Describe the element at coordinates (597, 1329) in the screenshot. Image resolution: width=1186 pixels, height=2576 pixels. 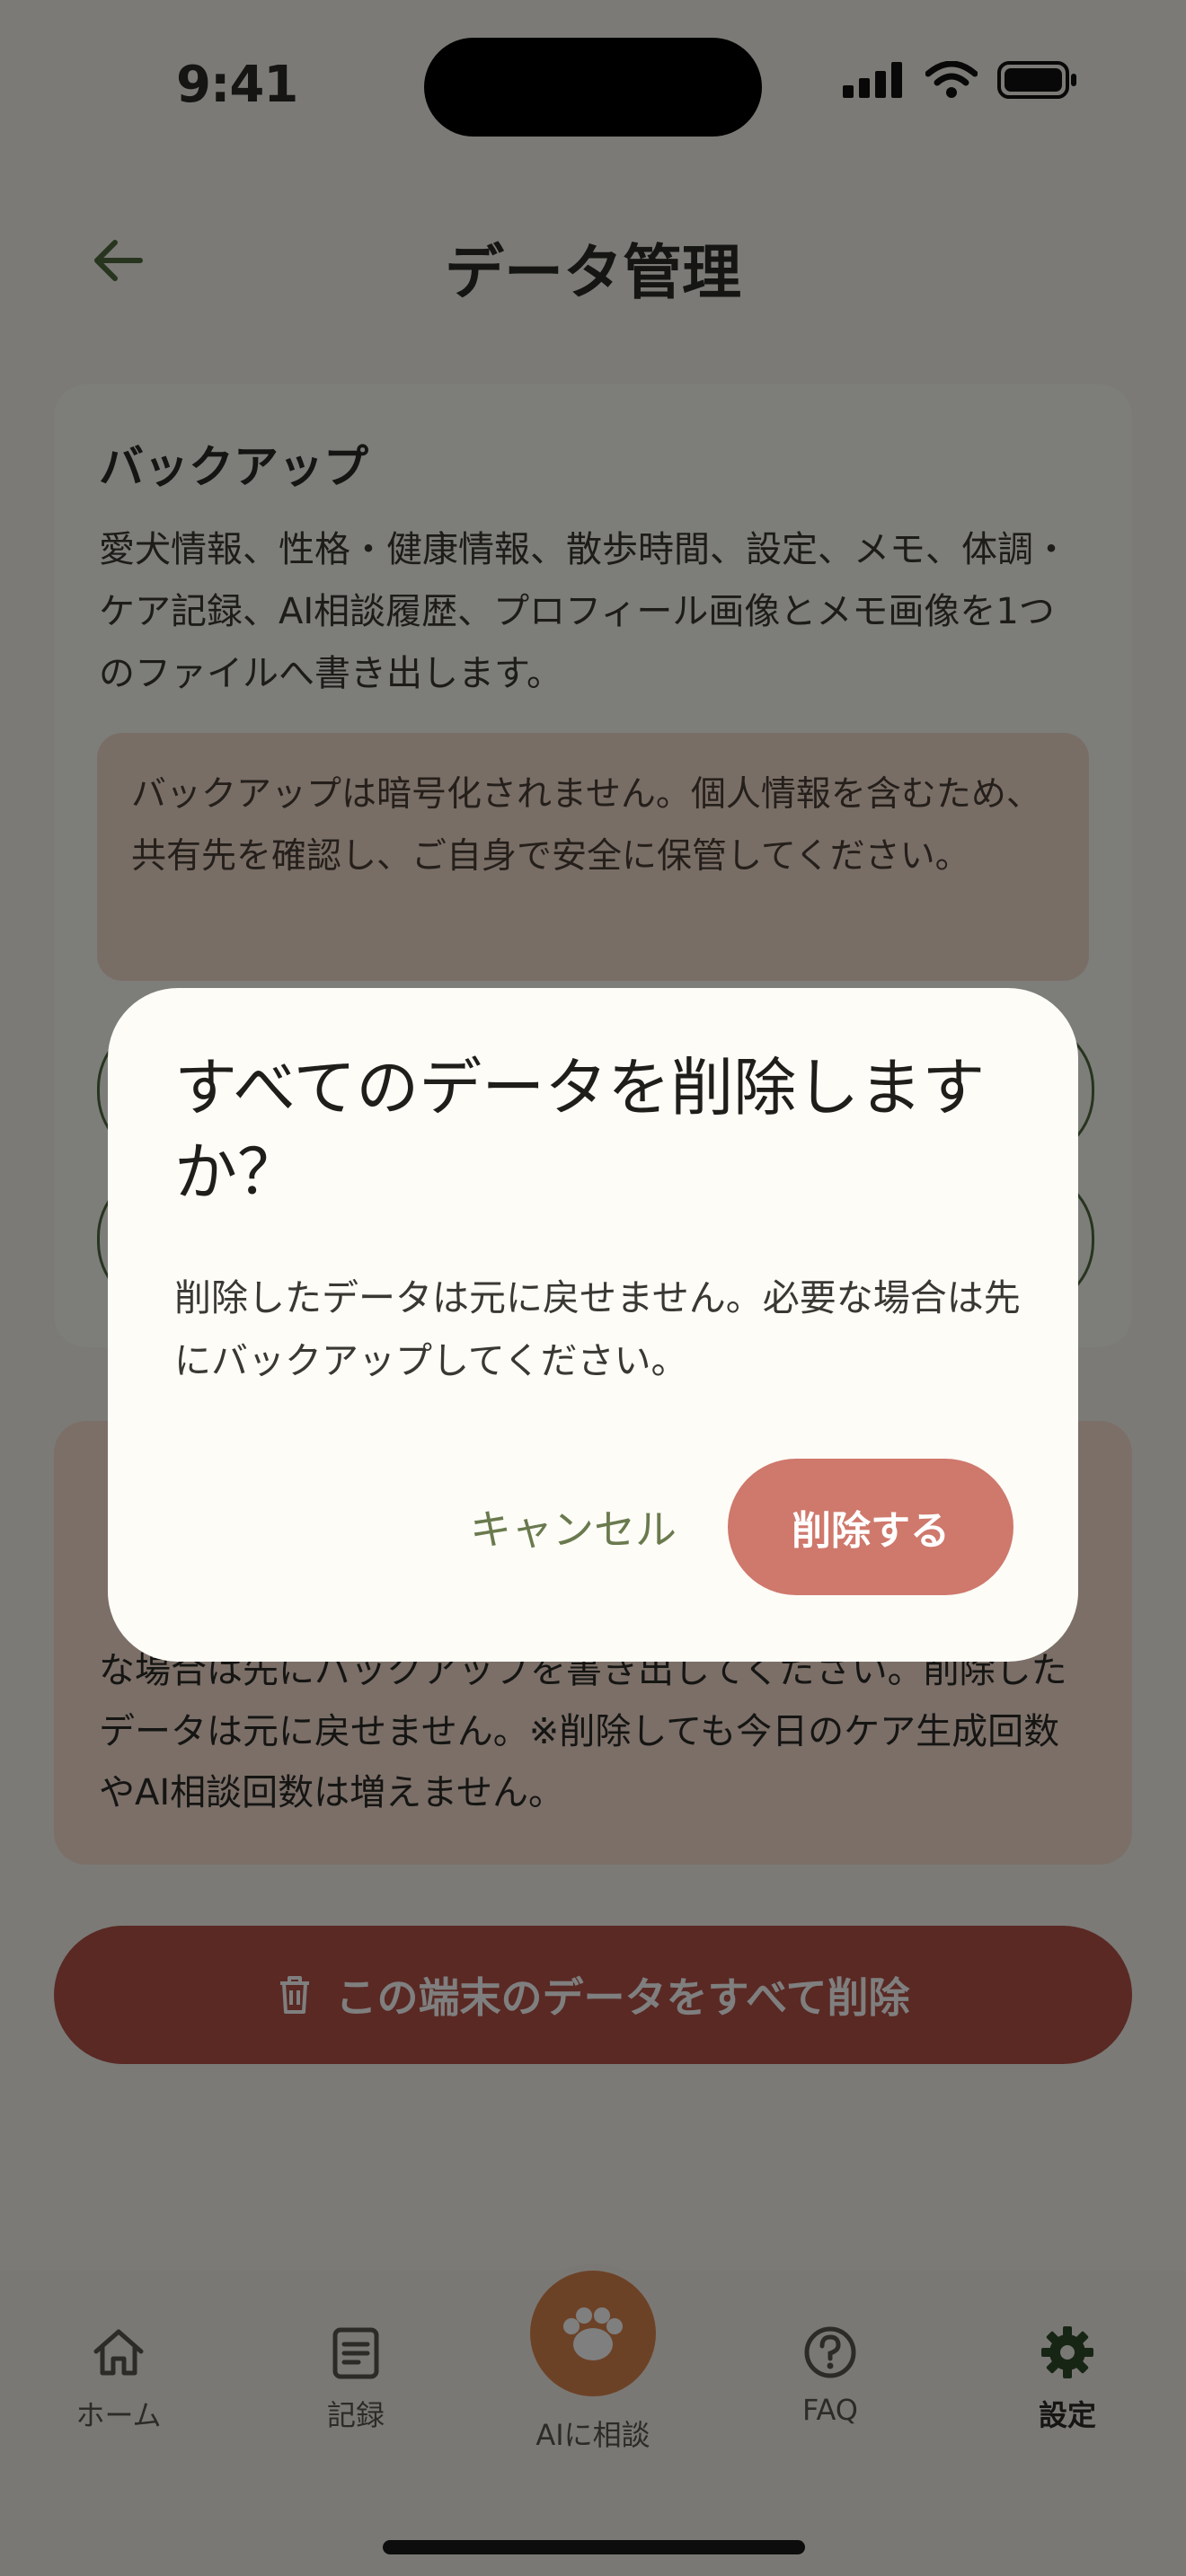
I see `dialog-message: 削除したデータは元に戻せません。必要な場合は先にバックアップしてください。` at that location.